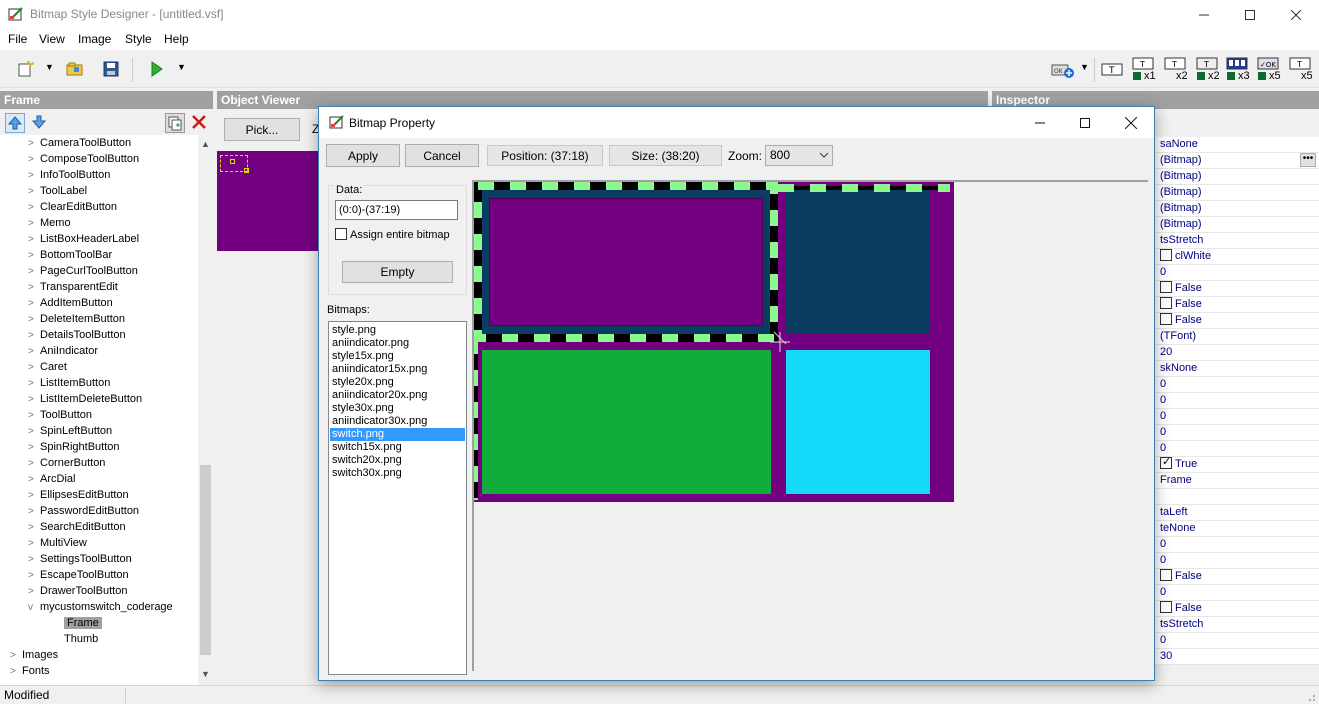 This screenshot has height=704, width=1319. Describe the element at coordinates (397, 343) in the screenshot. I see `bitmap-list-item: aniindicator.png` at that location.